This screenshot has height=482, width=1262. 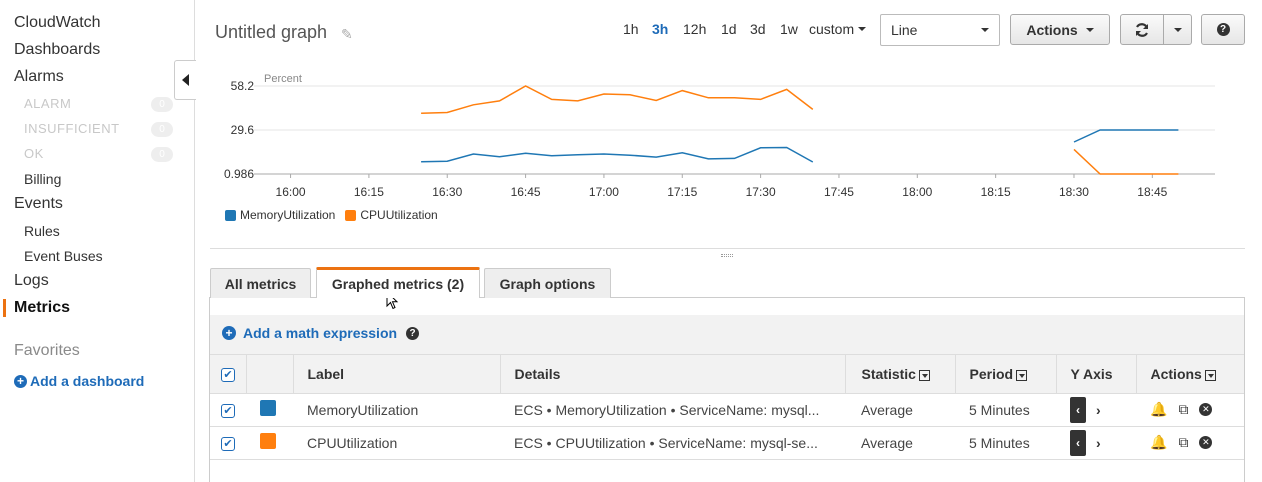 What do you see at coordinates (260, 283) in the screenshot?
I see `tab-all-metrics: All metrics` at bounding box center [260, 283].